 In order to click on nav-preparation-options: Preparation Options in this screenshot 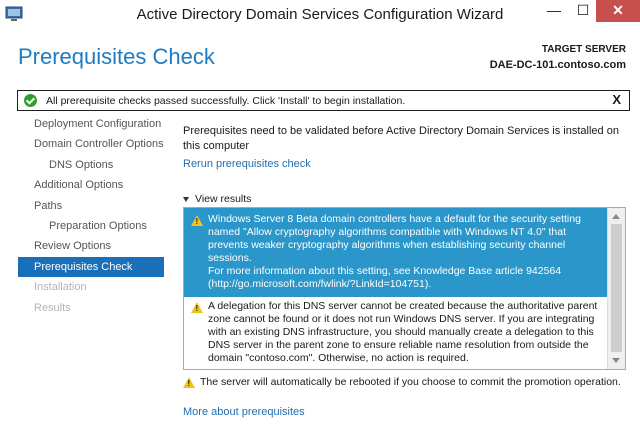, I will do `click(91, 226)`.